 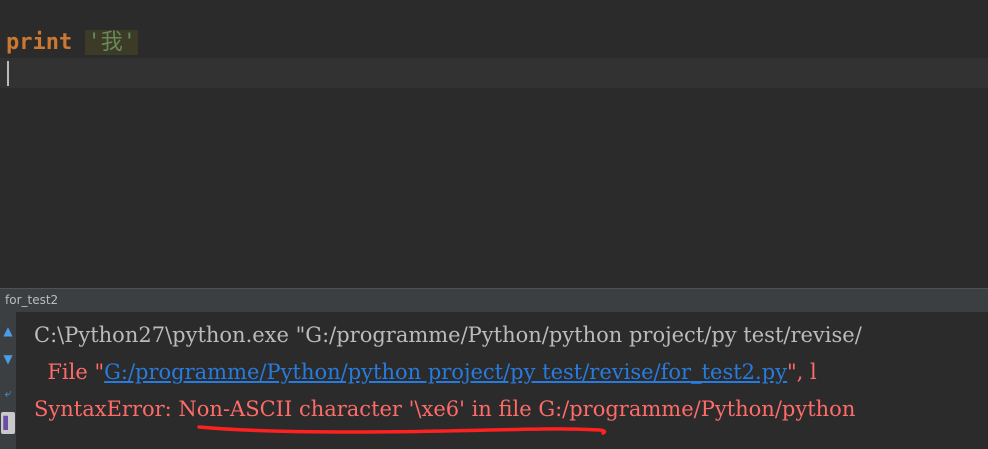 I want to click on soft-wrap-icon: ⤶, so click(x=8, y=393).